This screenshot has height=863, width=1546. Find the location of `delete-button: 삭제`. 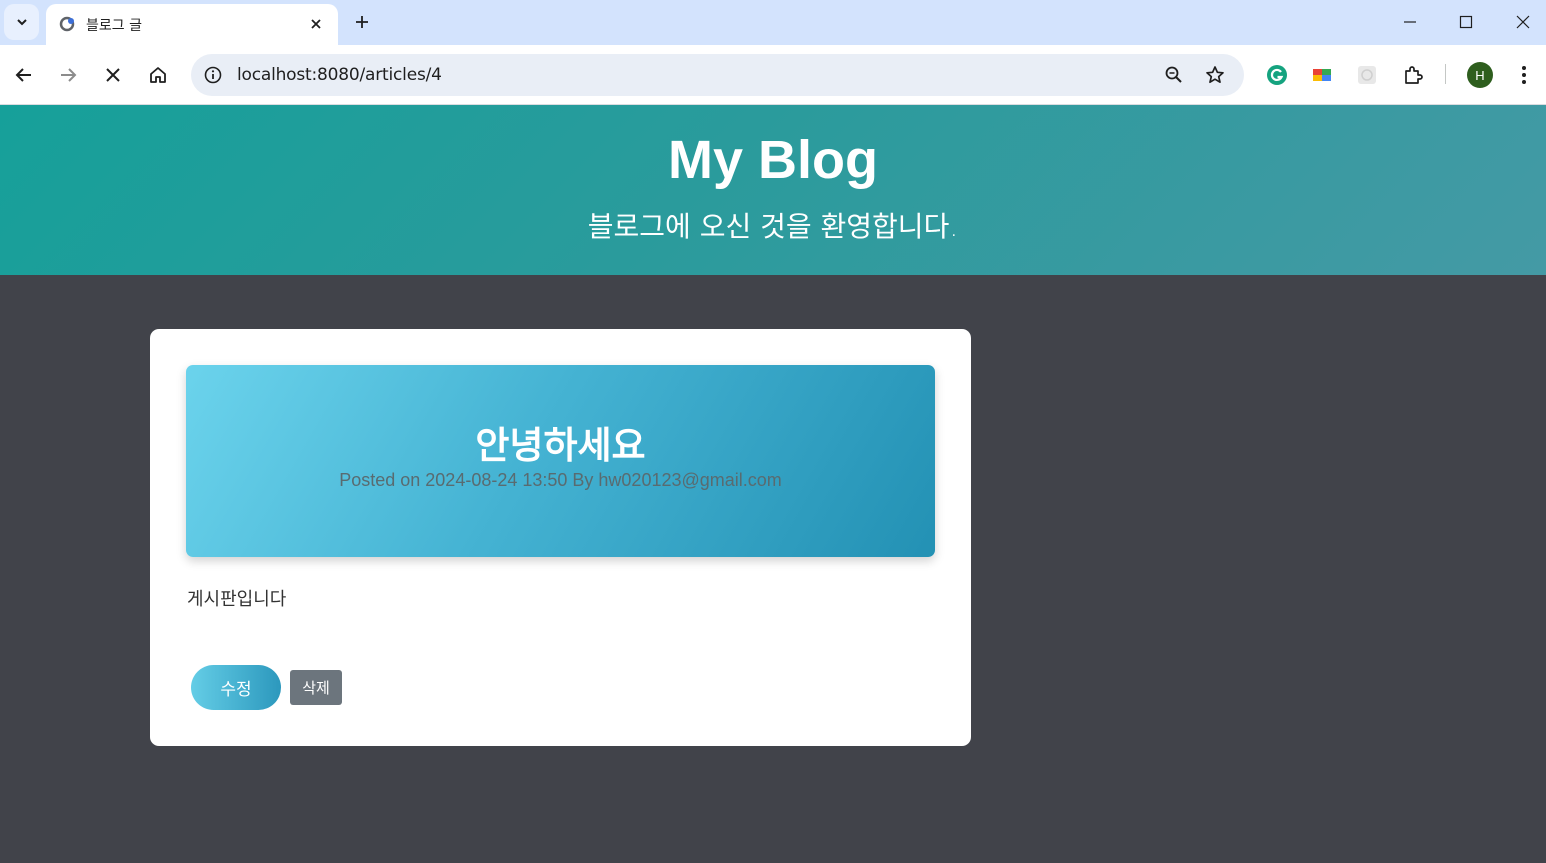

delete-button: 삭제 is located at coordinates (316, 687).